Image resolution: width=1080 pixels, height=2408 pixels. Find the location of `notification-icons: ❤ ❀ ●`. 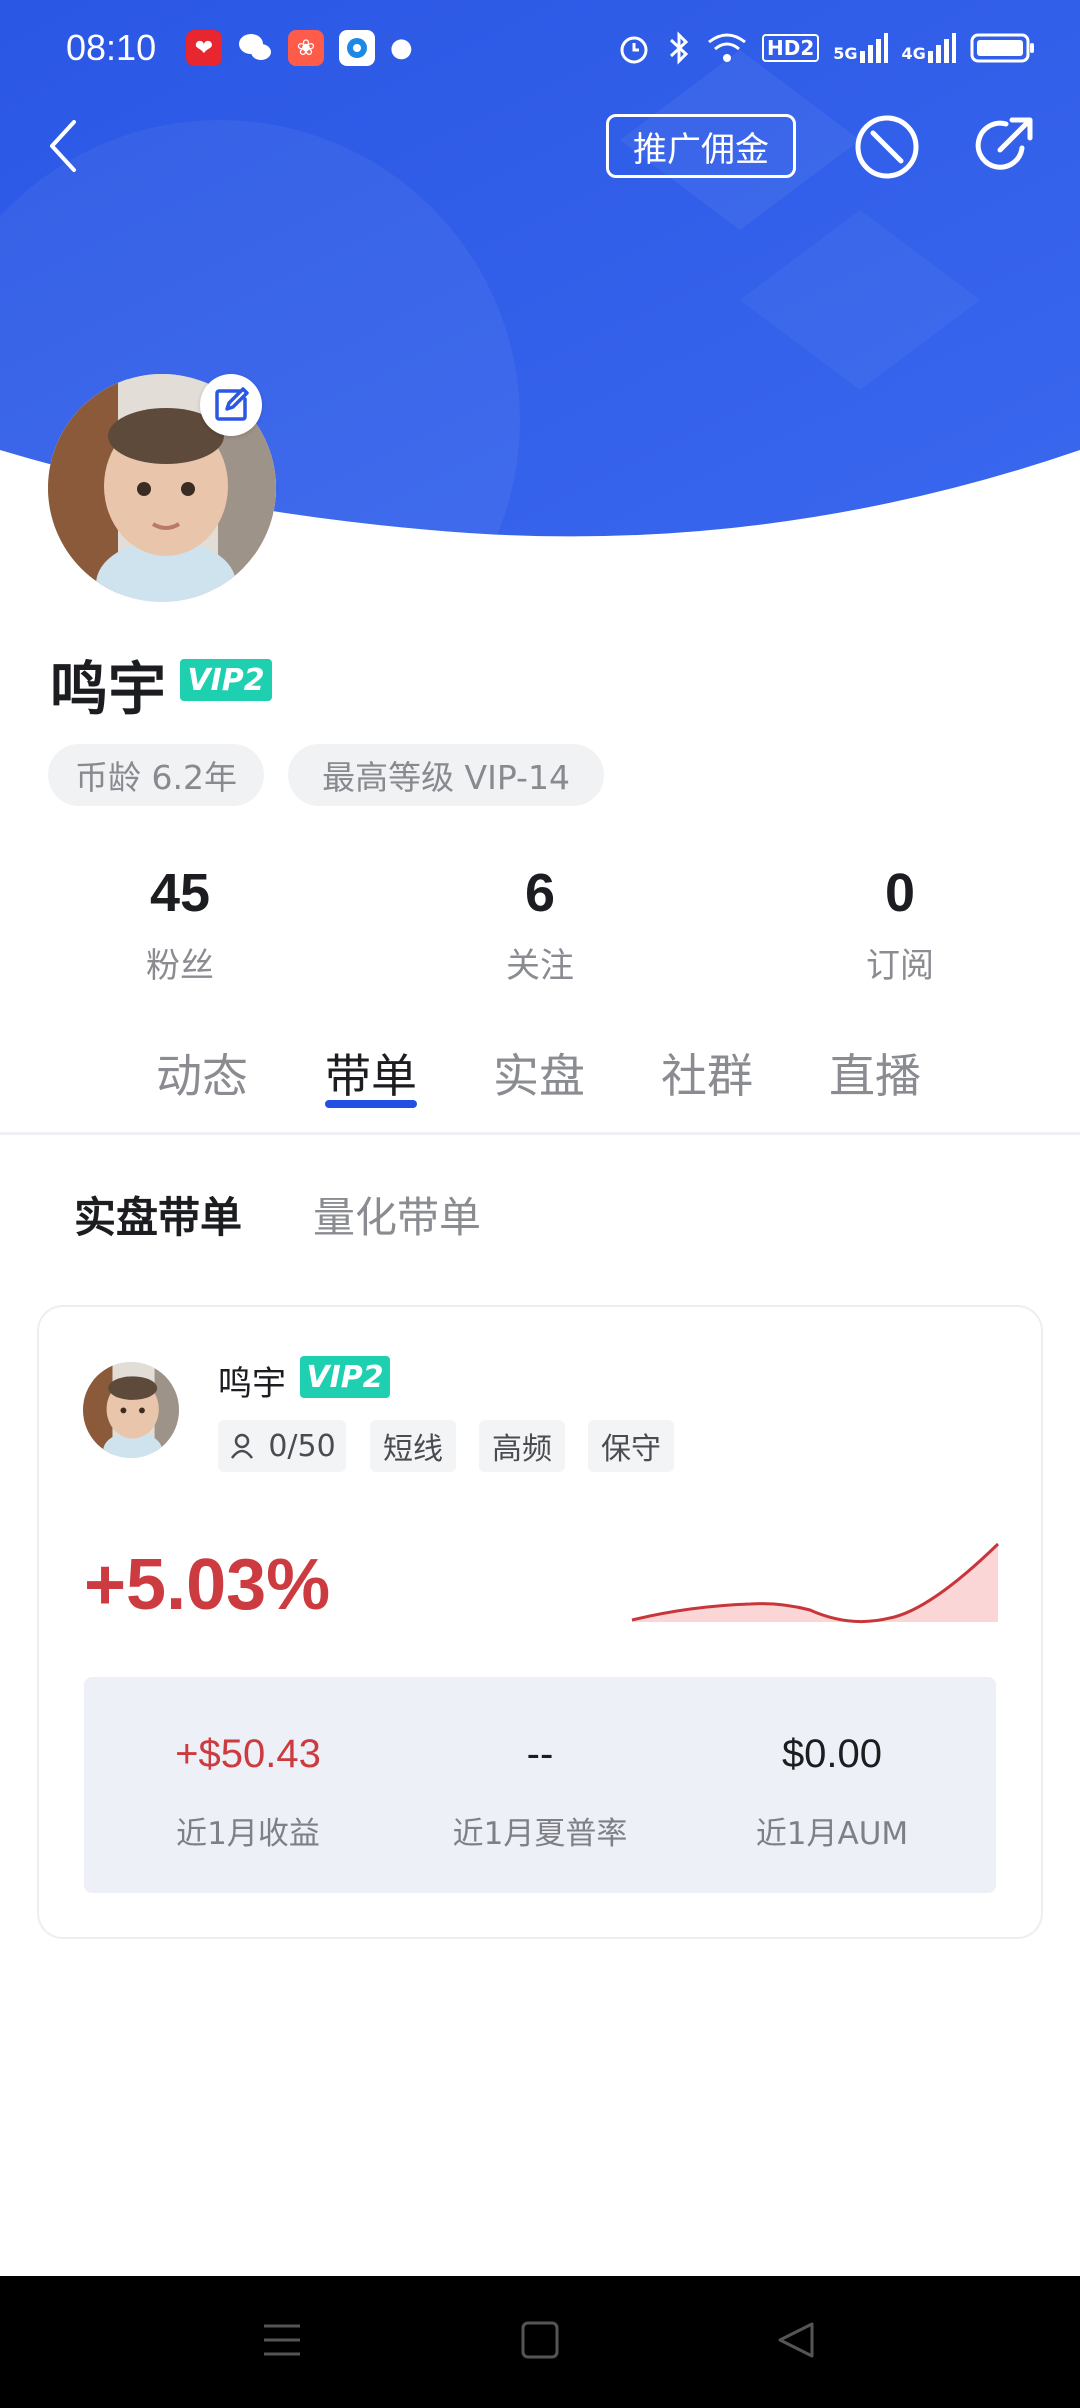

notification-icons: ❤ ❀ ● is located at coordinates (299, 48).